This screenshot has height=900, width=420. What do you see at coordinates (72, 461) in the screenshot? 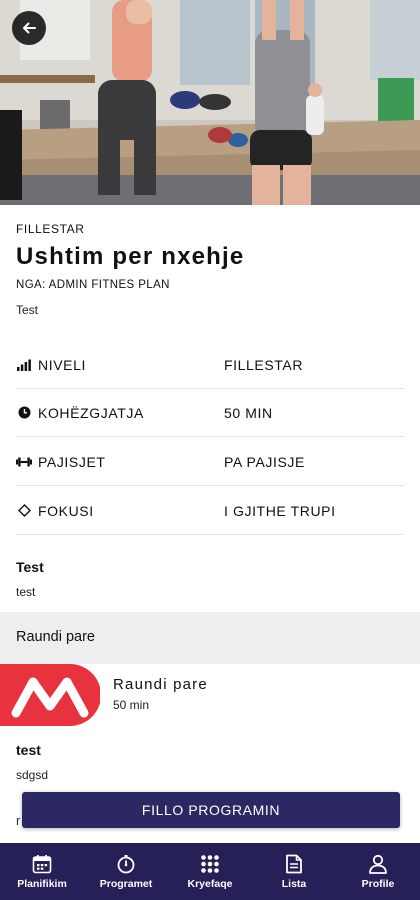
I see `detail-label: PAJISJET` at bounding box center [72, 461].